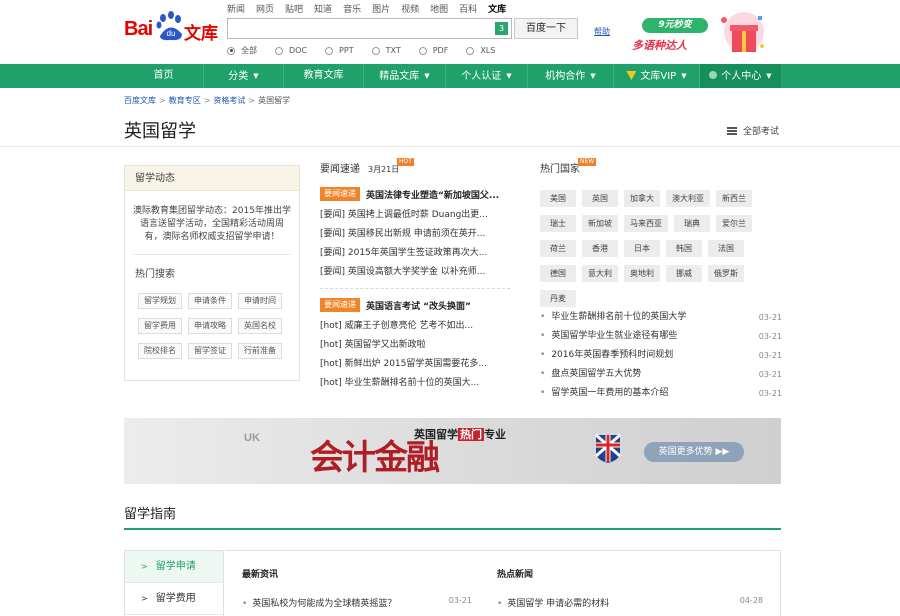 The height and width of the screenshot is (616, 900). What do you see at coordinates (753, 130) in the screenshot?
I see `all-exams-link: 全部考试` at bounding box center [753, 130].